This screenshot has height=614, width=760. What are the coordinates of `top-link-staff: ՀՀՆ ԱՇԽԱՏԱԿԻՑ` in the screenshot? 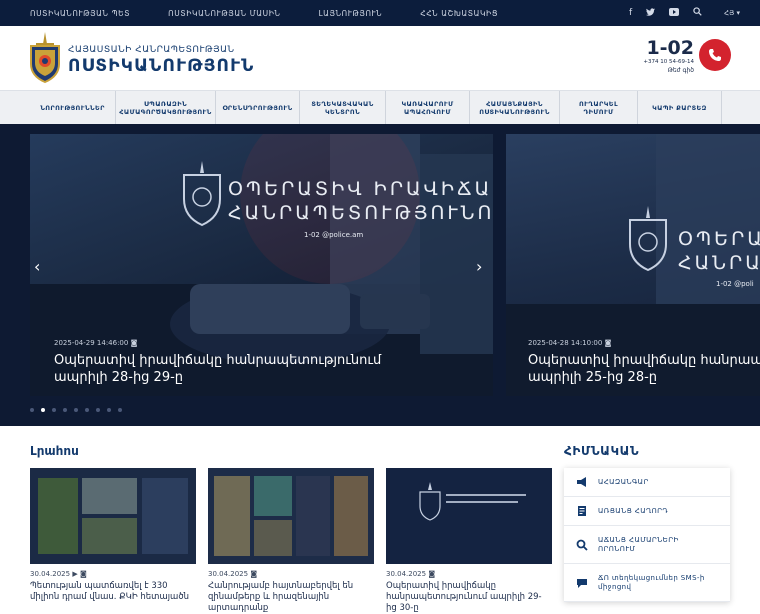 It's located at (459, 13).